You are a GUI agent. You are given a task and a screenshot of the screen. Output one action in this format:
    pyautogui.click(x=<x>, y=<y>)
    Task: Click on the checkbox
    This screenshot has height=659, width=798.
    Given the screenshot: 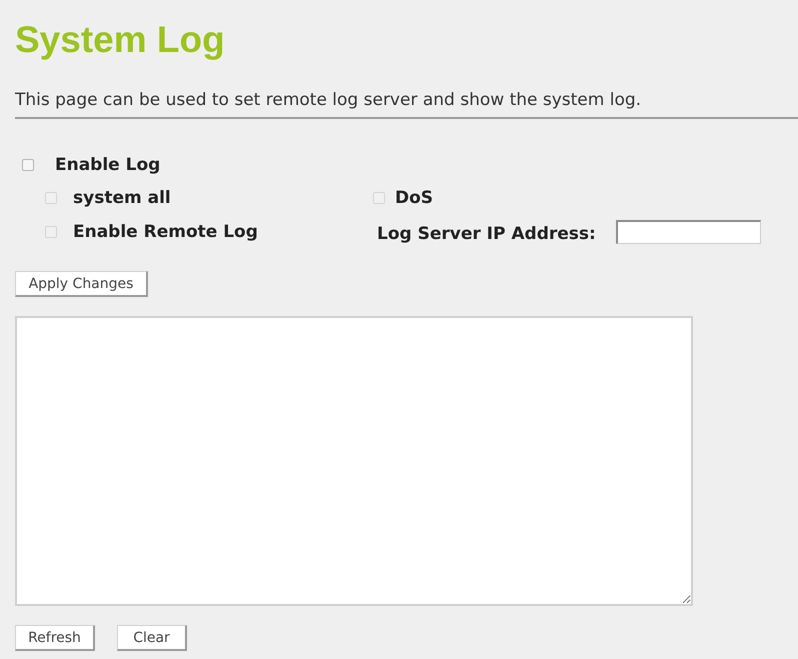 What is the action you would take?
    pyautogui.click(x=28, y=165)
    